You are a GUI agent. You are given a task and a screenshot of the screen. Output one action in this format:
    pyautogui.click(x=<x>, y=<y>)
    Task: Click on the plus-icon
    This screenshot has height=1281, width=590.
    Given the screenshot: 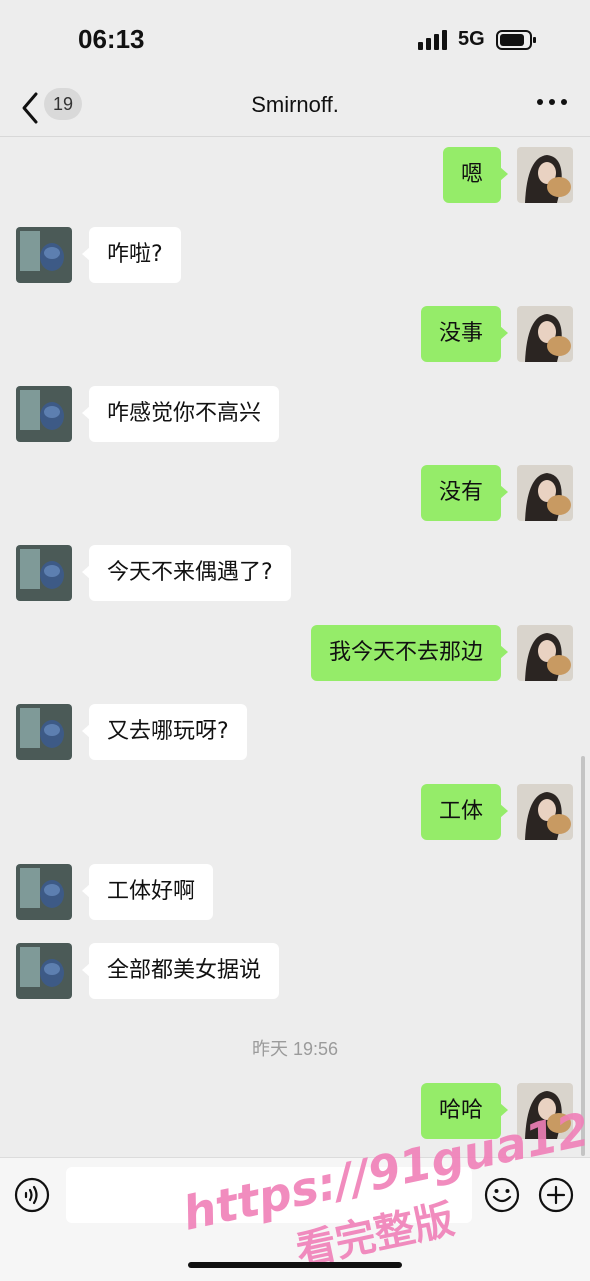 What is the action you would take?
    pyautogui.click(x=556, y=1195)
    